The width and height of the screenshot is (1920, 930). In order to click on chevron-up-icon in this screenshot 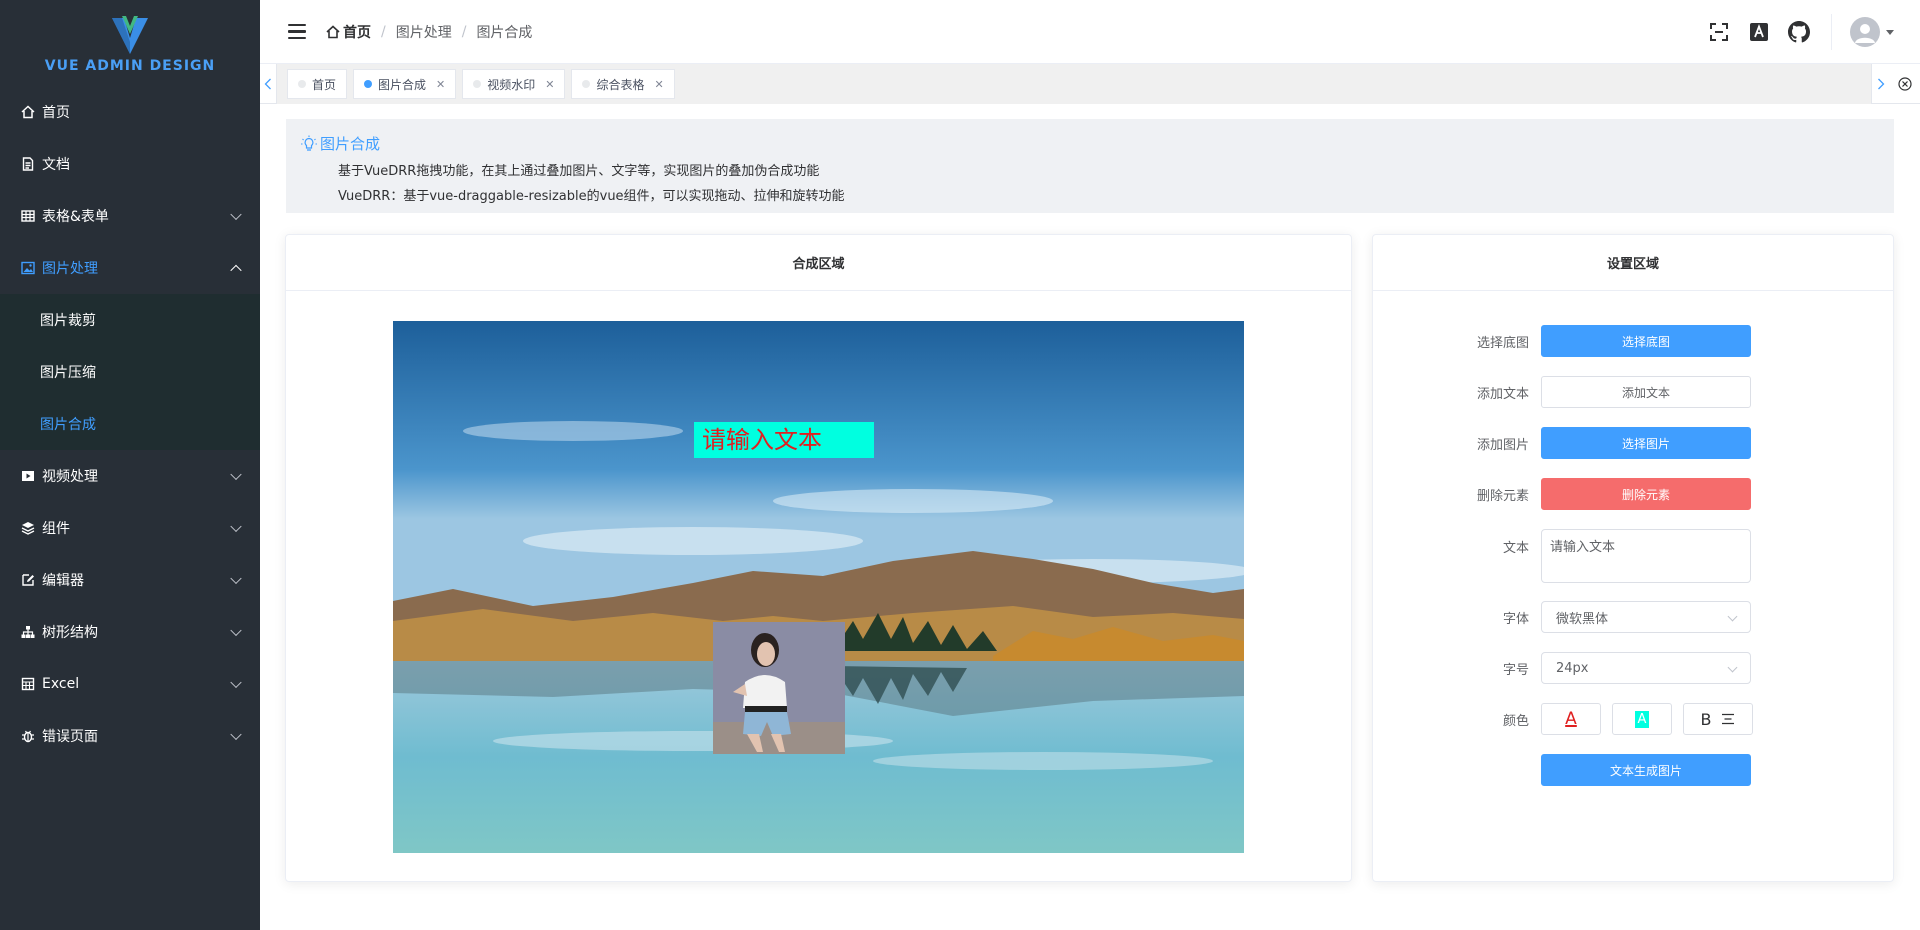, I will do `click(236, 270)`.